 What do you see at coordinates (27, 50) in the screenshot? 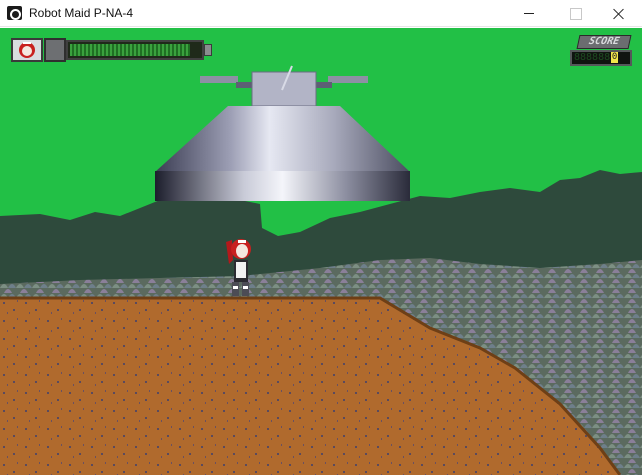
I see `player-portrait-icon` at bounding box center [27, 50].